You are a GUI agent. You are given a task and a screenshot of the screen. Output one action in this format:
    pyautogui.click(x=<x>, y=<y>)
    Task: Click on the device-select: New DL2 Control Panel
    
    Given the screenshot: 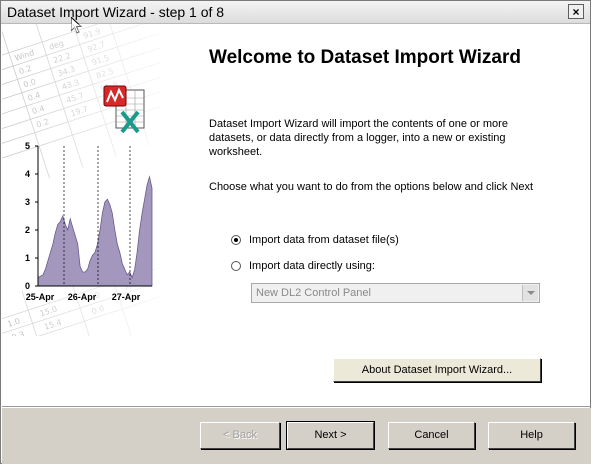 What is the action you would take?
    pyautogui.click(x=395, y=293)
    